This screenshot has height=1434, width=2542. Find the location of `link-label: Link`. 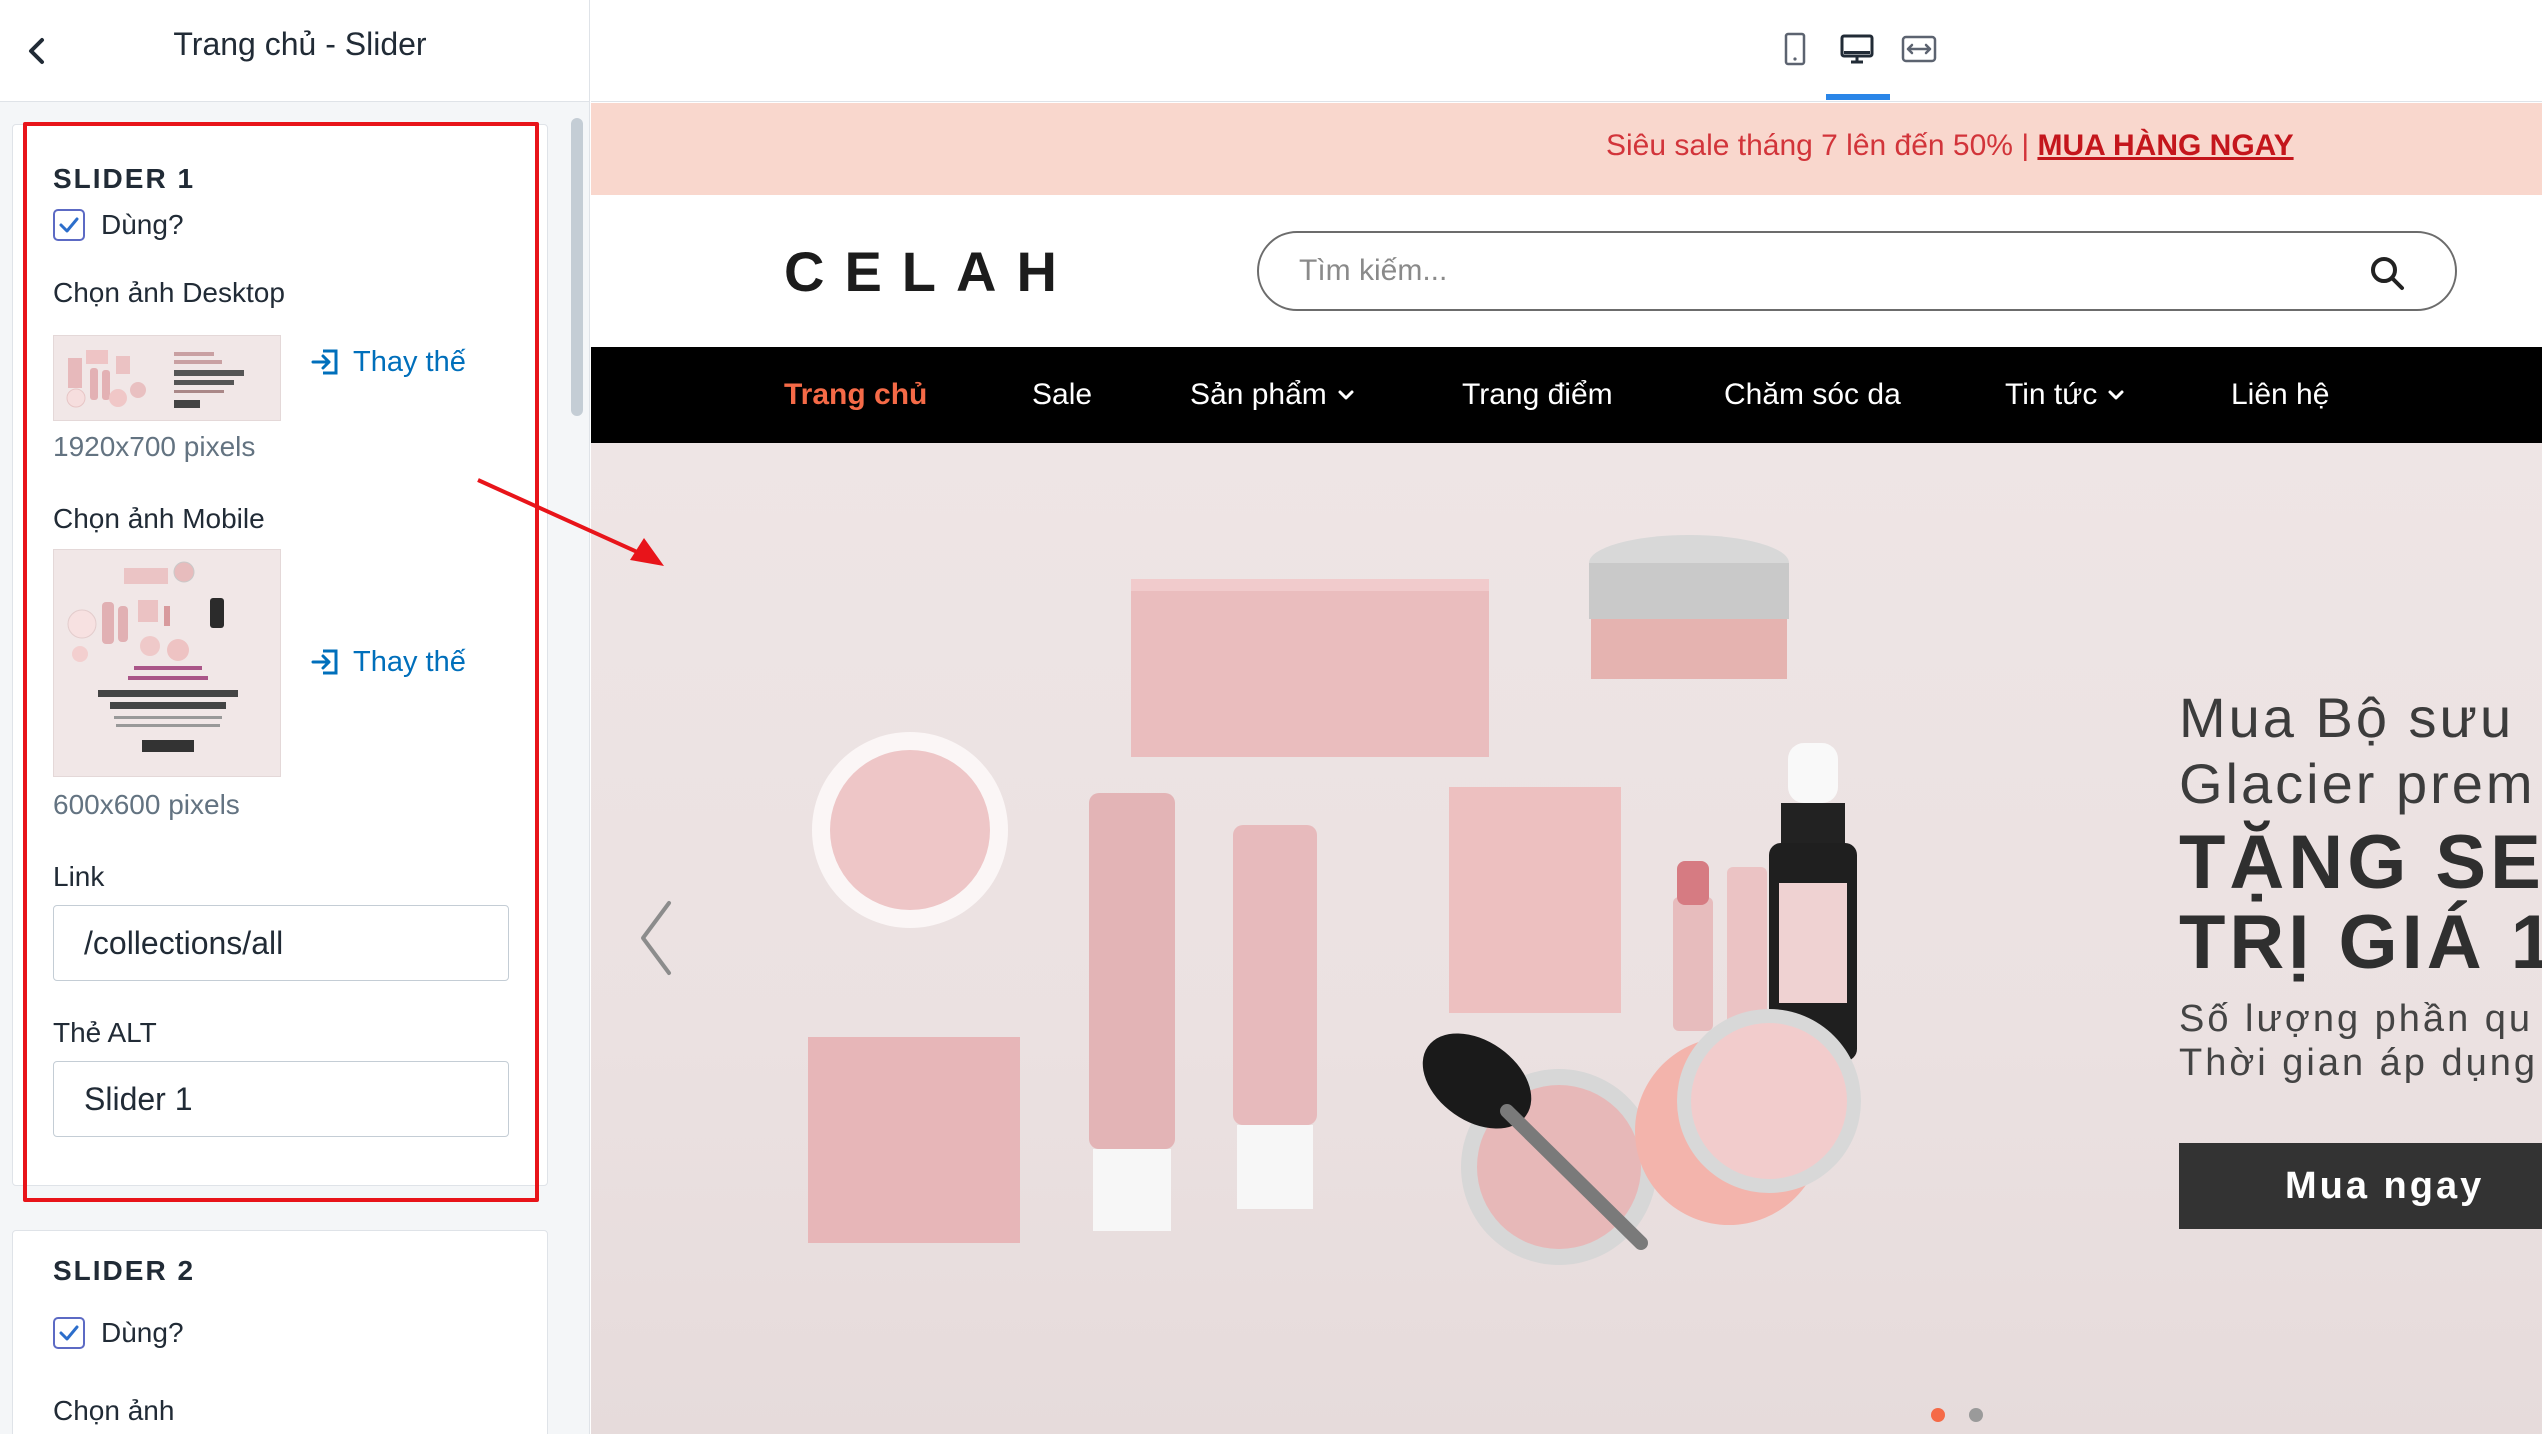

link-label: Link is located at coordinates (79, 876).